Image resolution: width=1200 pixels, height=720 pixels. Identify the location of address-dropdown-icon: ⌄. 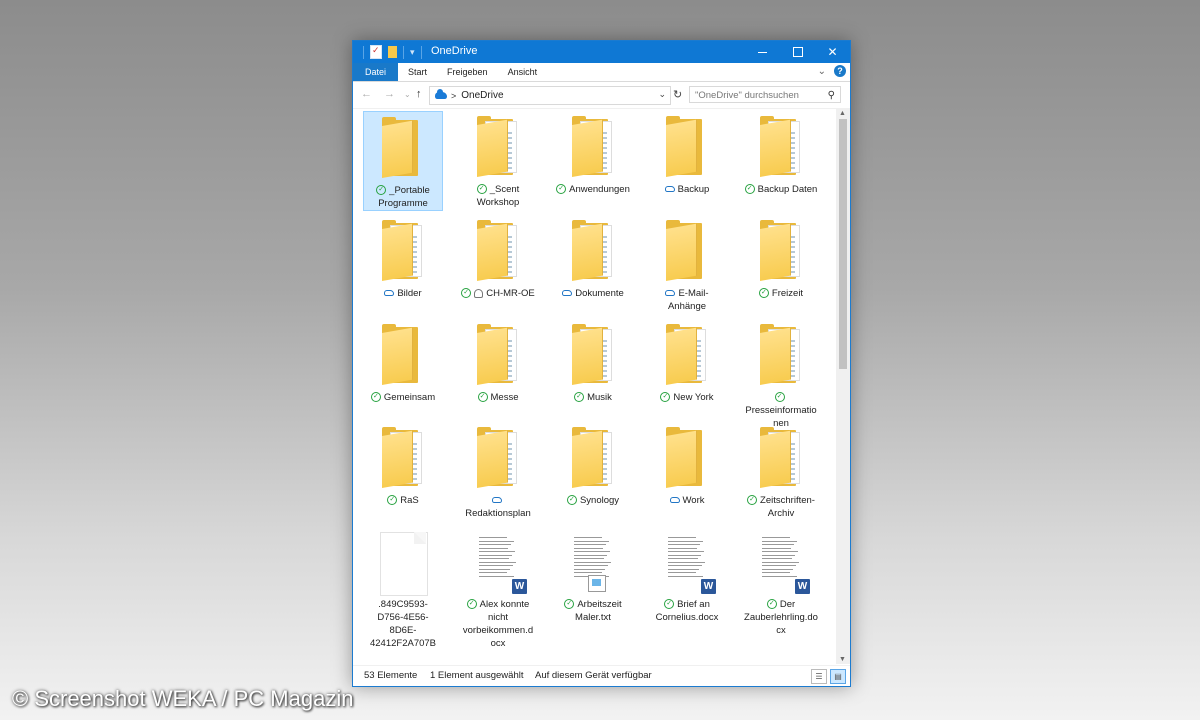
(662, 94).